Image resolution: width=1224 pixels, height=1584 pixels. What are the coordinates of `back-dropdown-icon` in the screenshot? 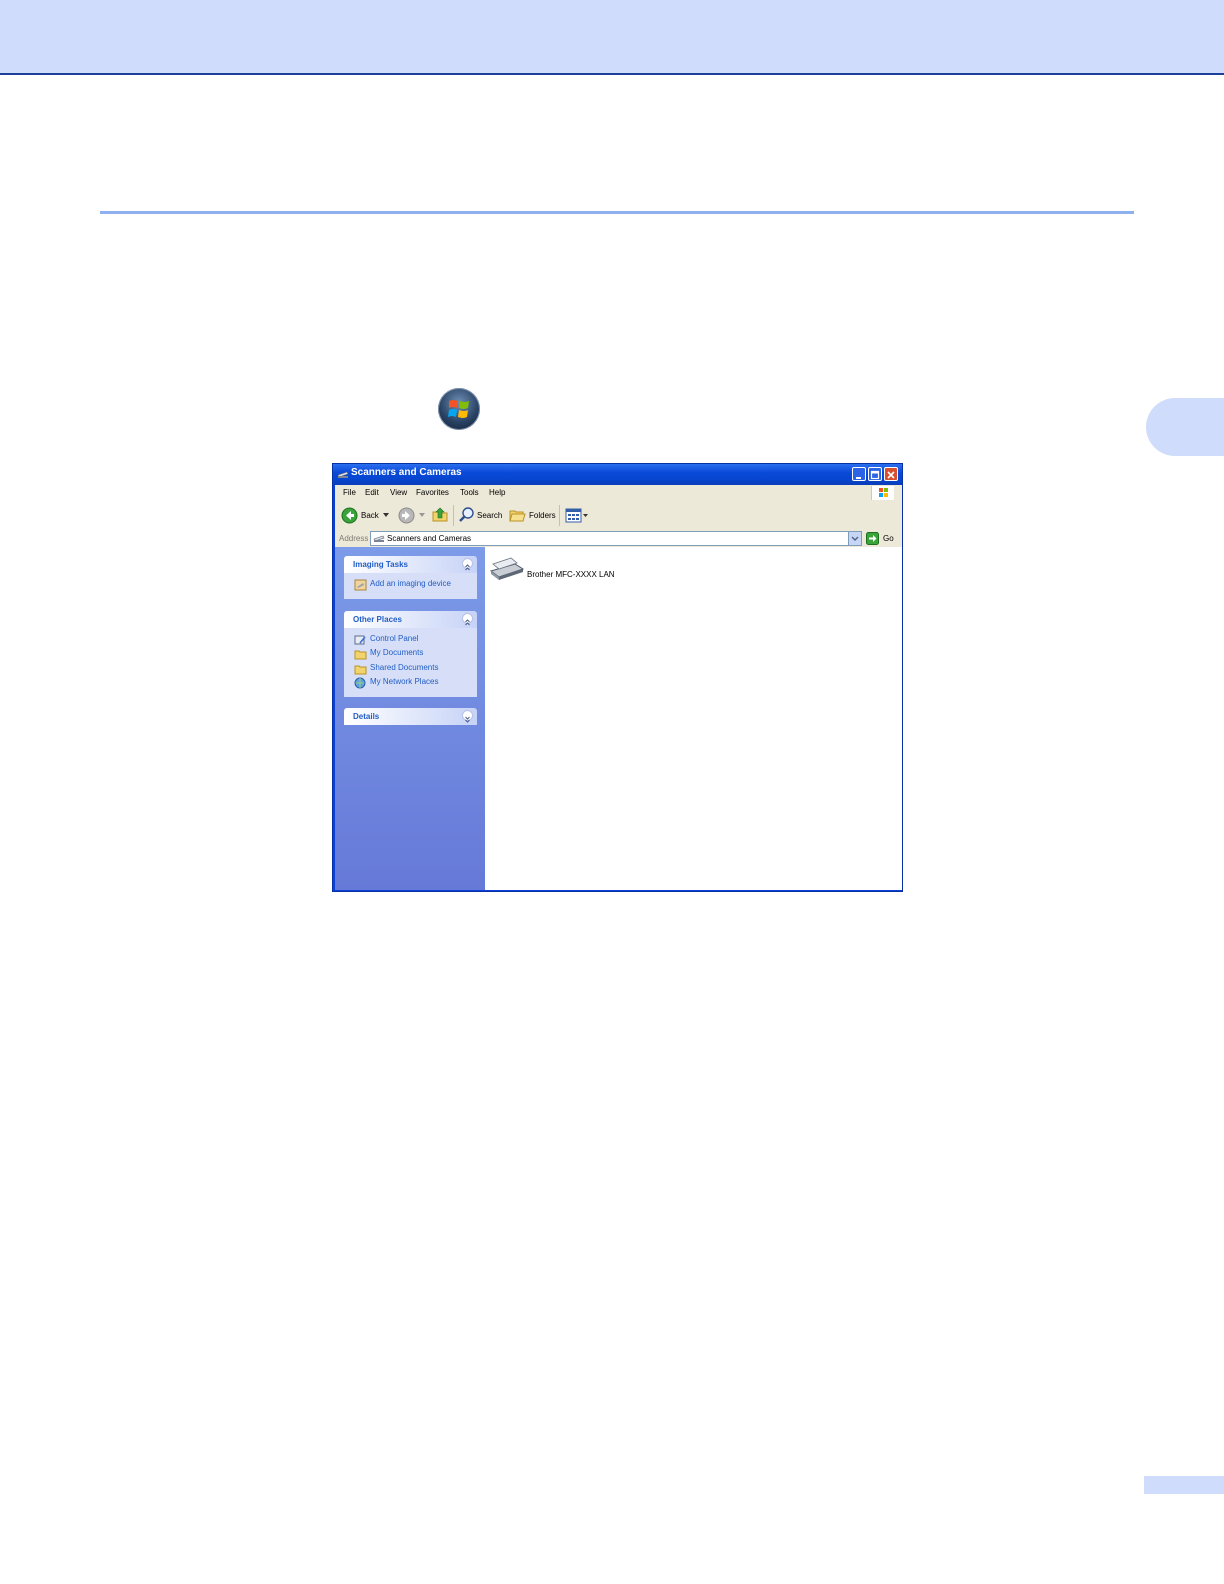 It's located at (386, 515).